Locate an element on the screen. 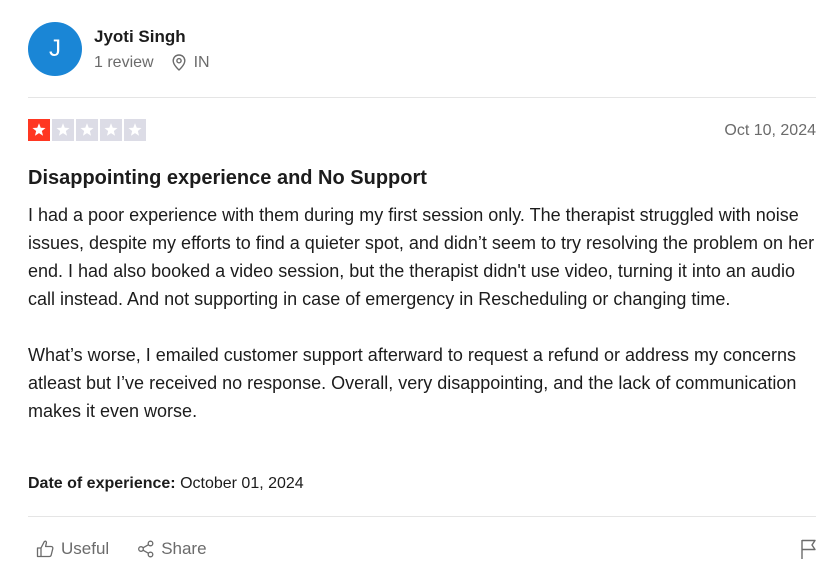 The width and height of the screenshot is (840, 582). country-code: IN is located at coordinates (201, 62).